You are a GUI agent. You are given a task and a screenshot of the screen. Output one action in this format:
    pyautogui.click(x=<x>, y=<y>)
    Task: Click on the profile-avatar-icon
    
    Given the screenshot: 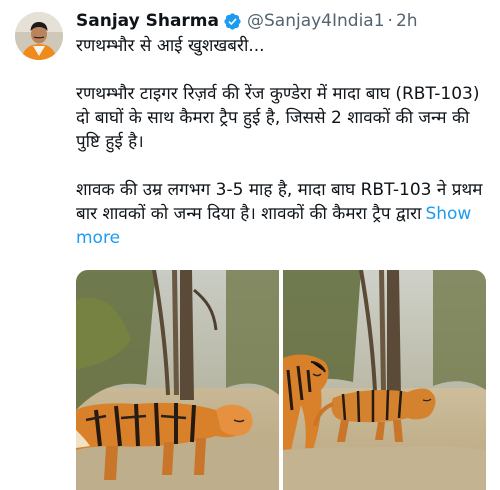 What is the action you would take?
    pyautogui.click(x=39, y=36)
    